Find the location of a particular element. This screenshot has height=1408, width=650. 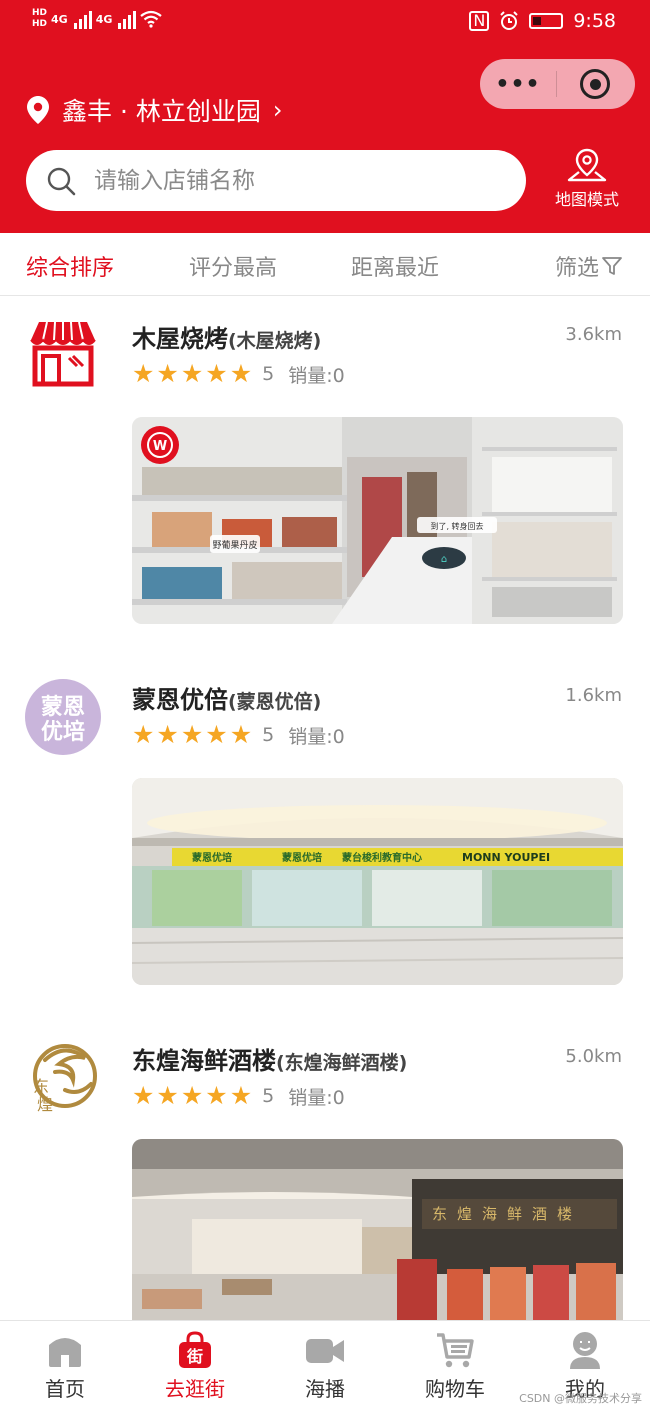

system-status: N 9:58 is located at coordinates (542, 21).